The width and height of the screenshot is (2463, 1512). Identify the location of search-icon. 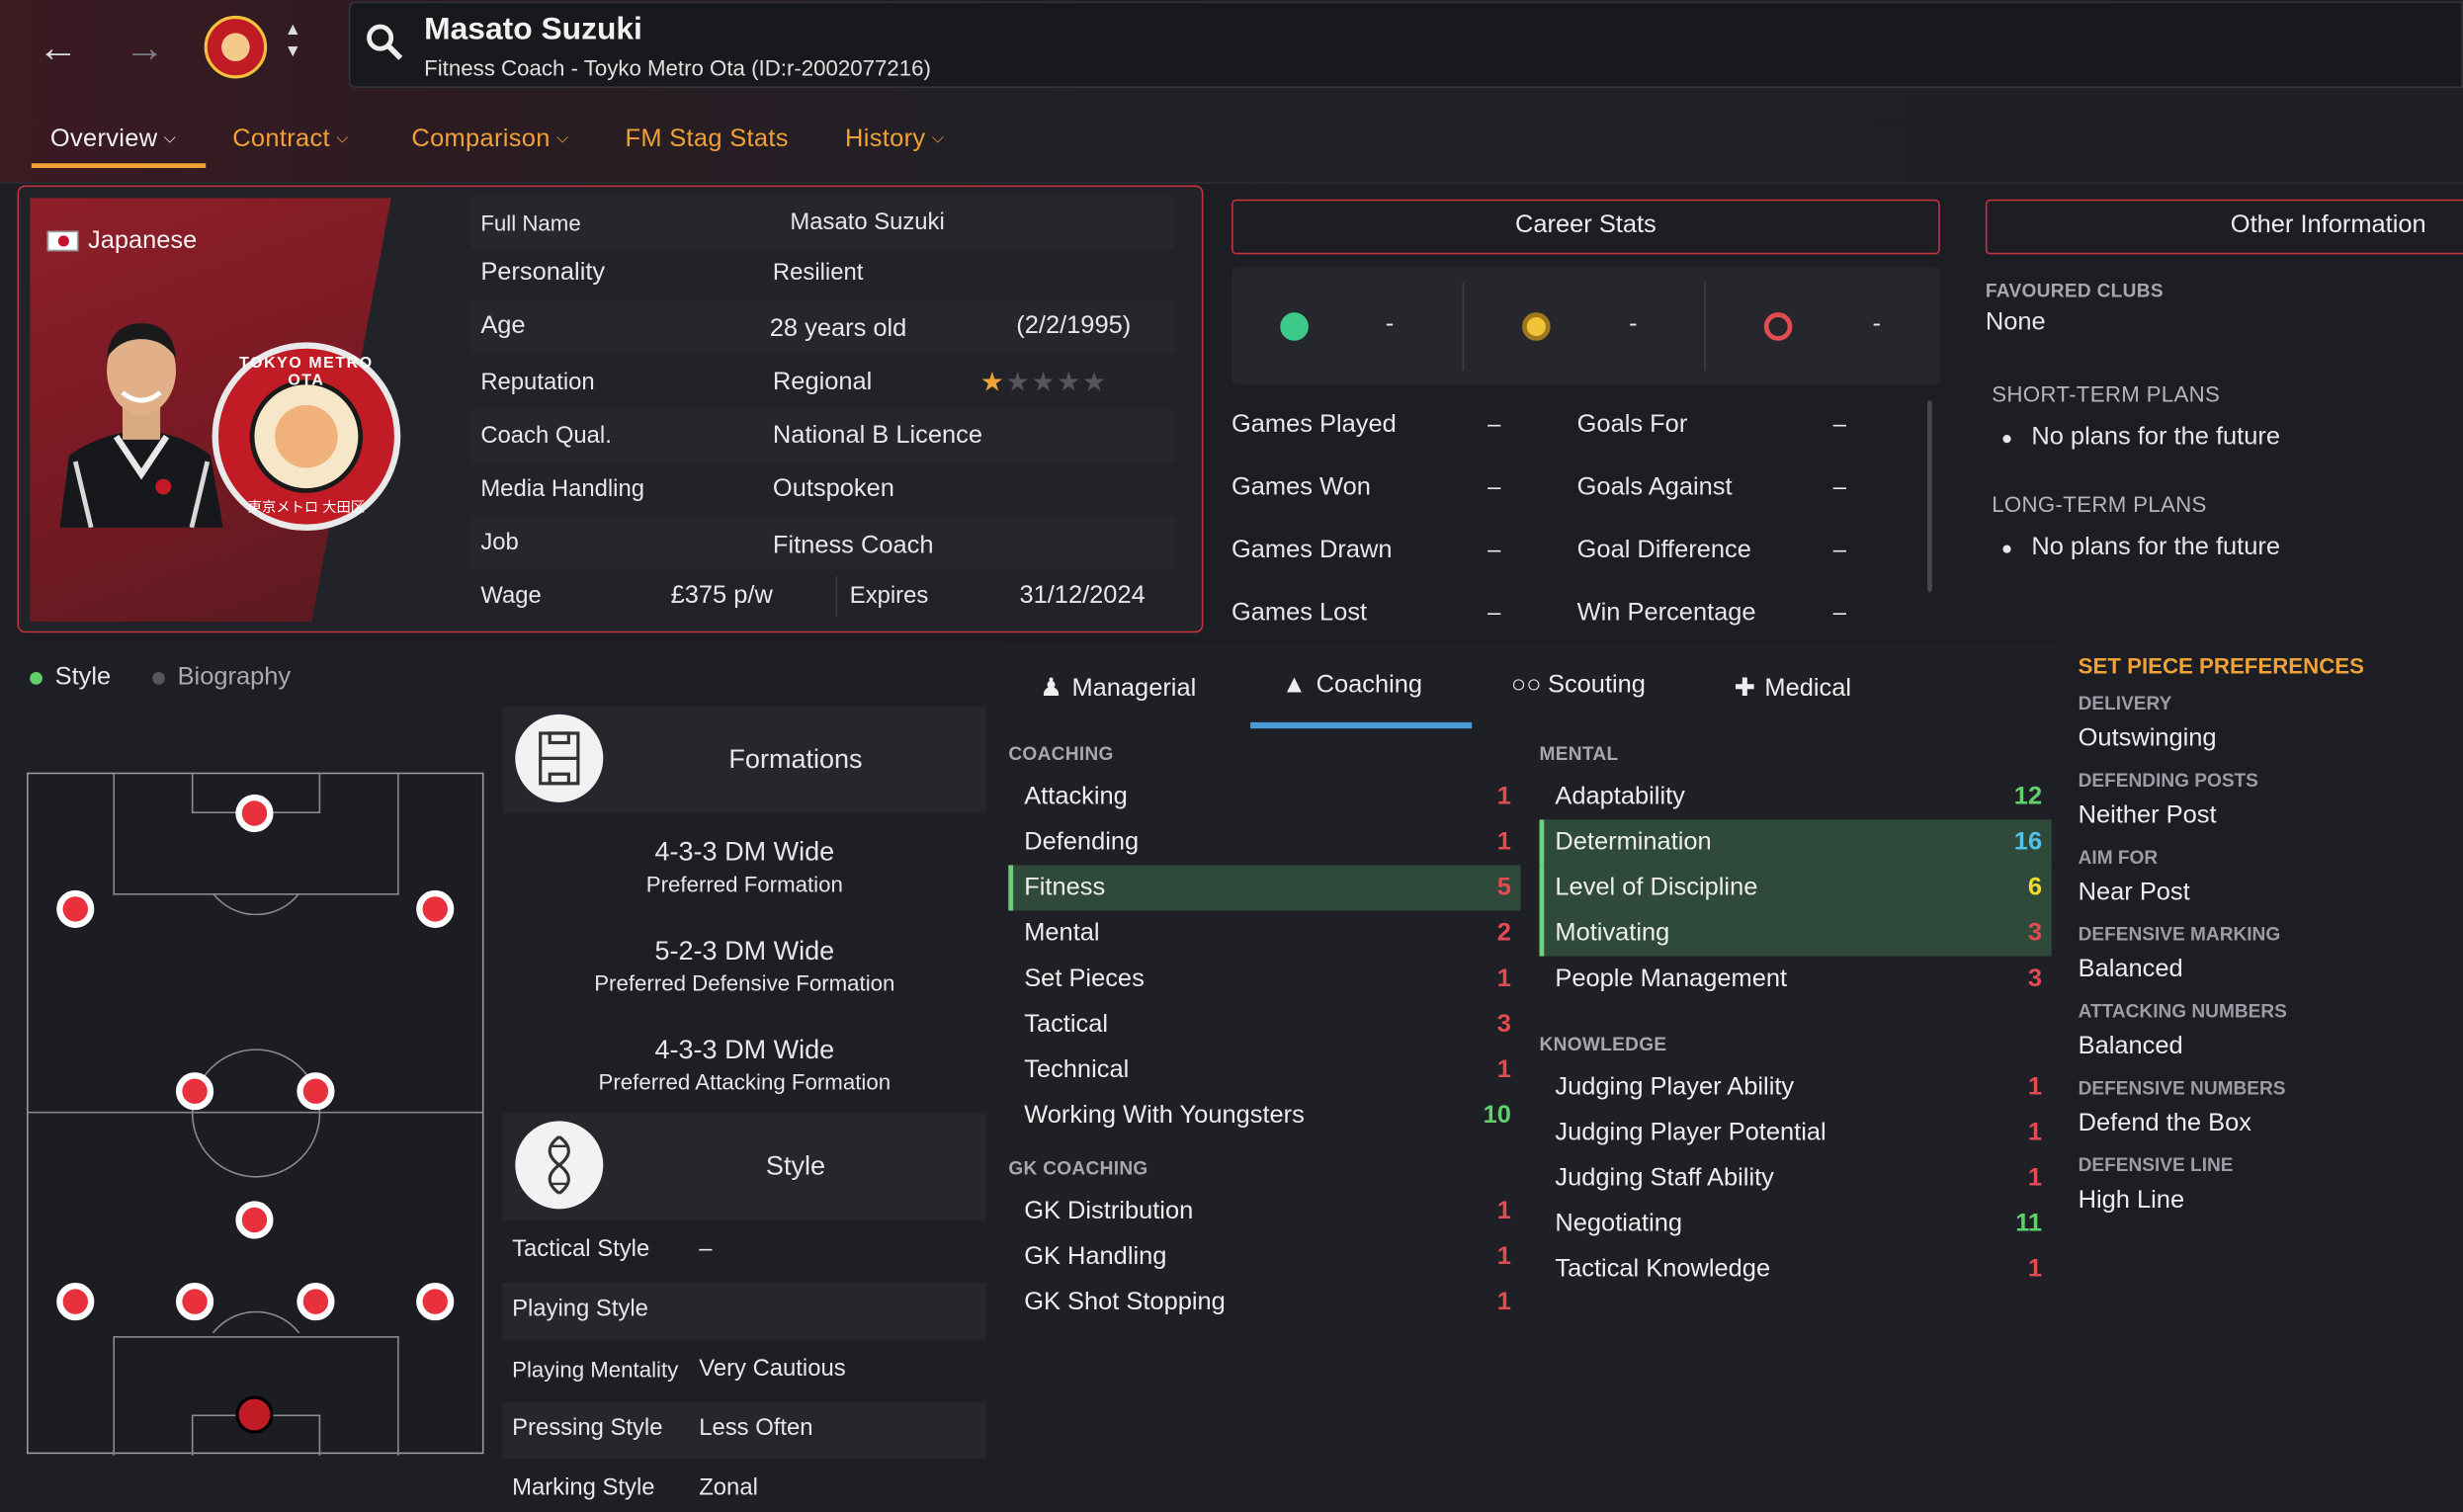
(385, 42).